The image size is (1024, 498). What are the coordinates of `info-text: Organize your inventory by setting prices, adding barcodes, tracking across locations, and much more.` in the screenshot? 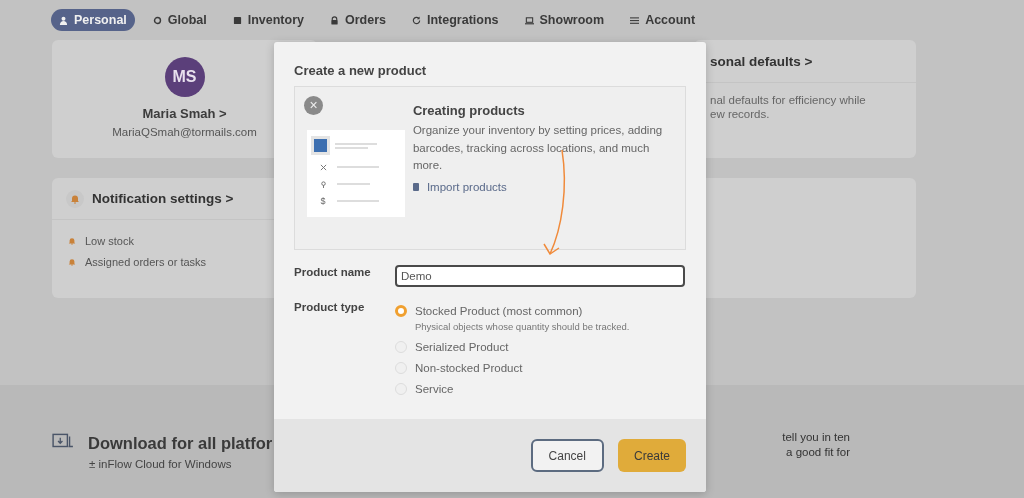 It's located at (538, 148).